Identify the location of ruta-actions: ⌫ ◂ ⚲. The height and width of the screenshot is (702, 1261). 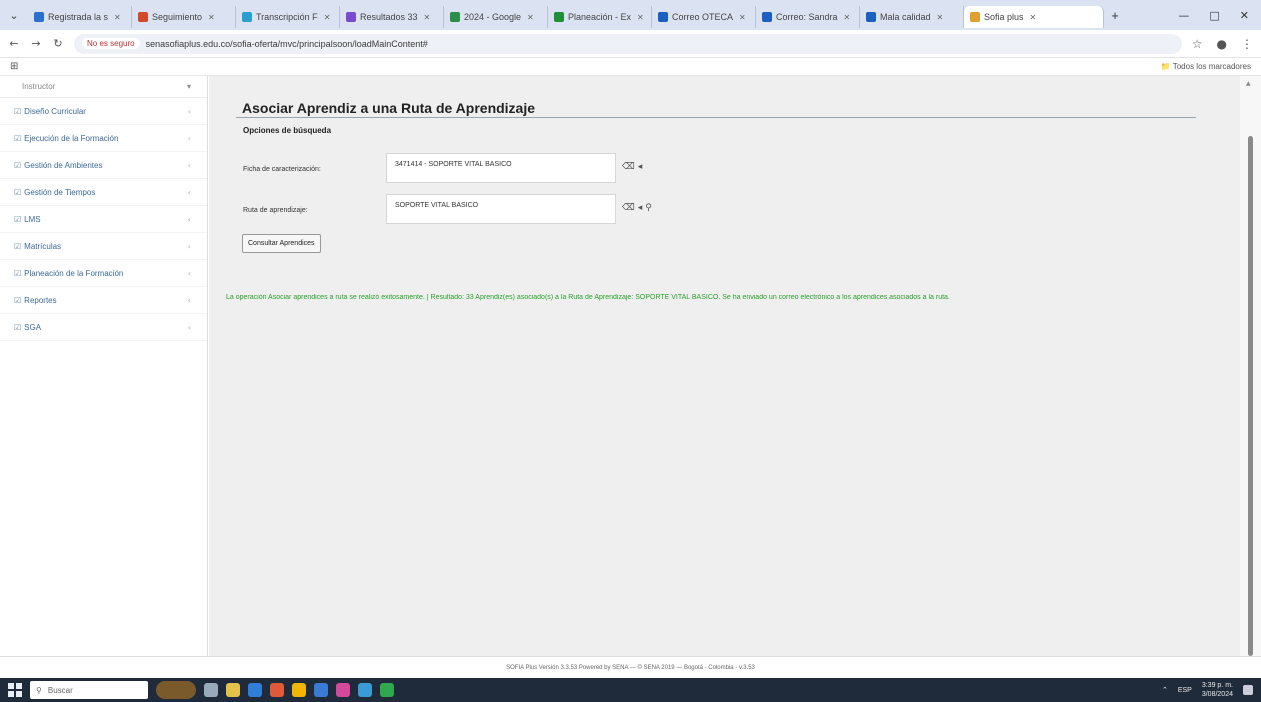
(637, 208).